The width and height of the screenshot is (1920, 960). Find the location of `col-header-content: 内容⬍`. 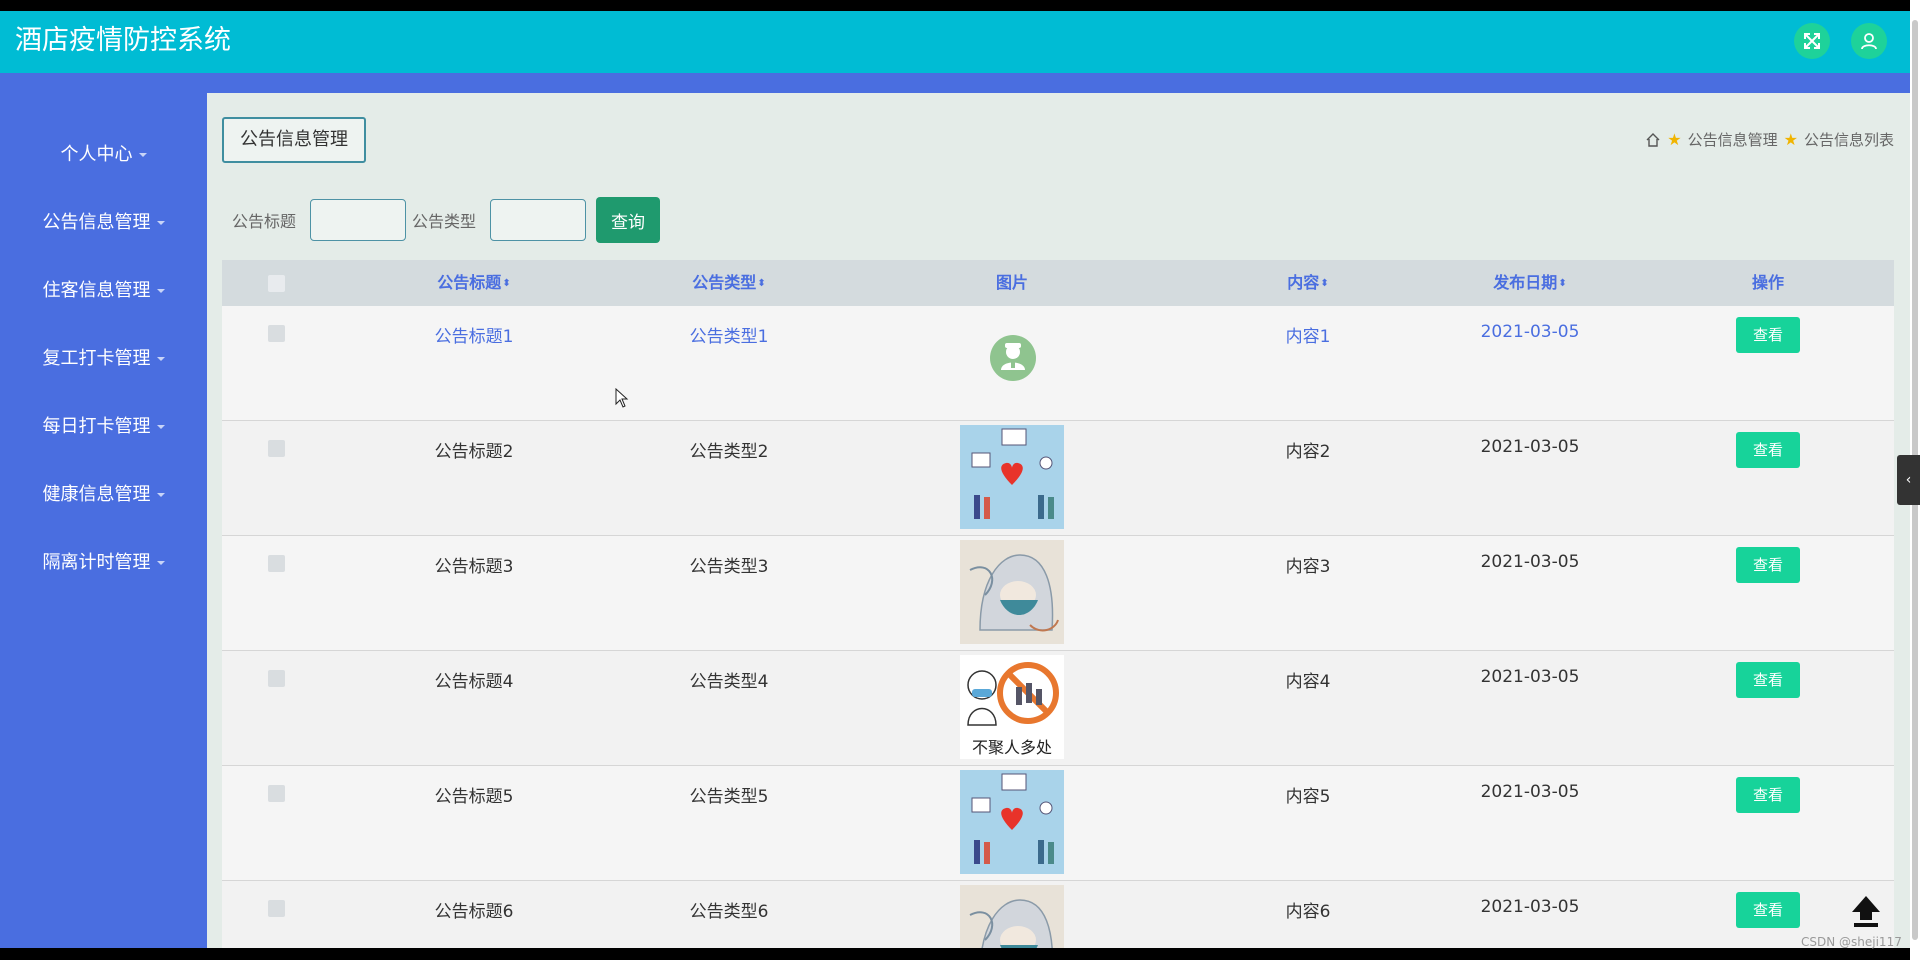

col-header-content: 内容⬍ is located at coordinates (1308, 283).